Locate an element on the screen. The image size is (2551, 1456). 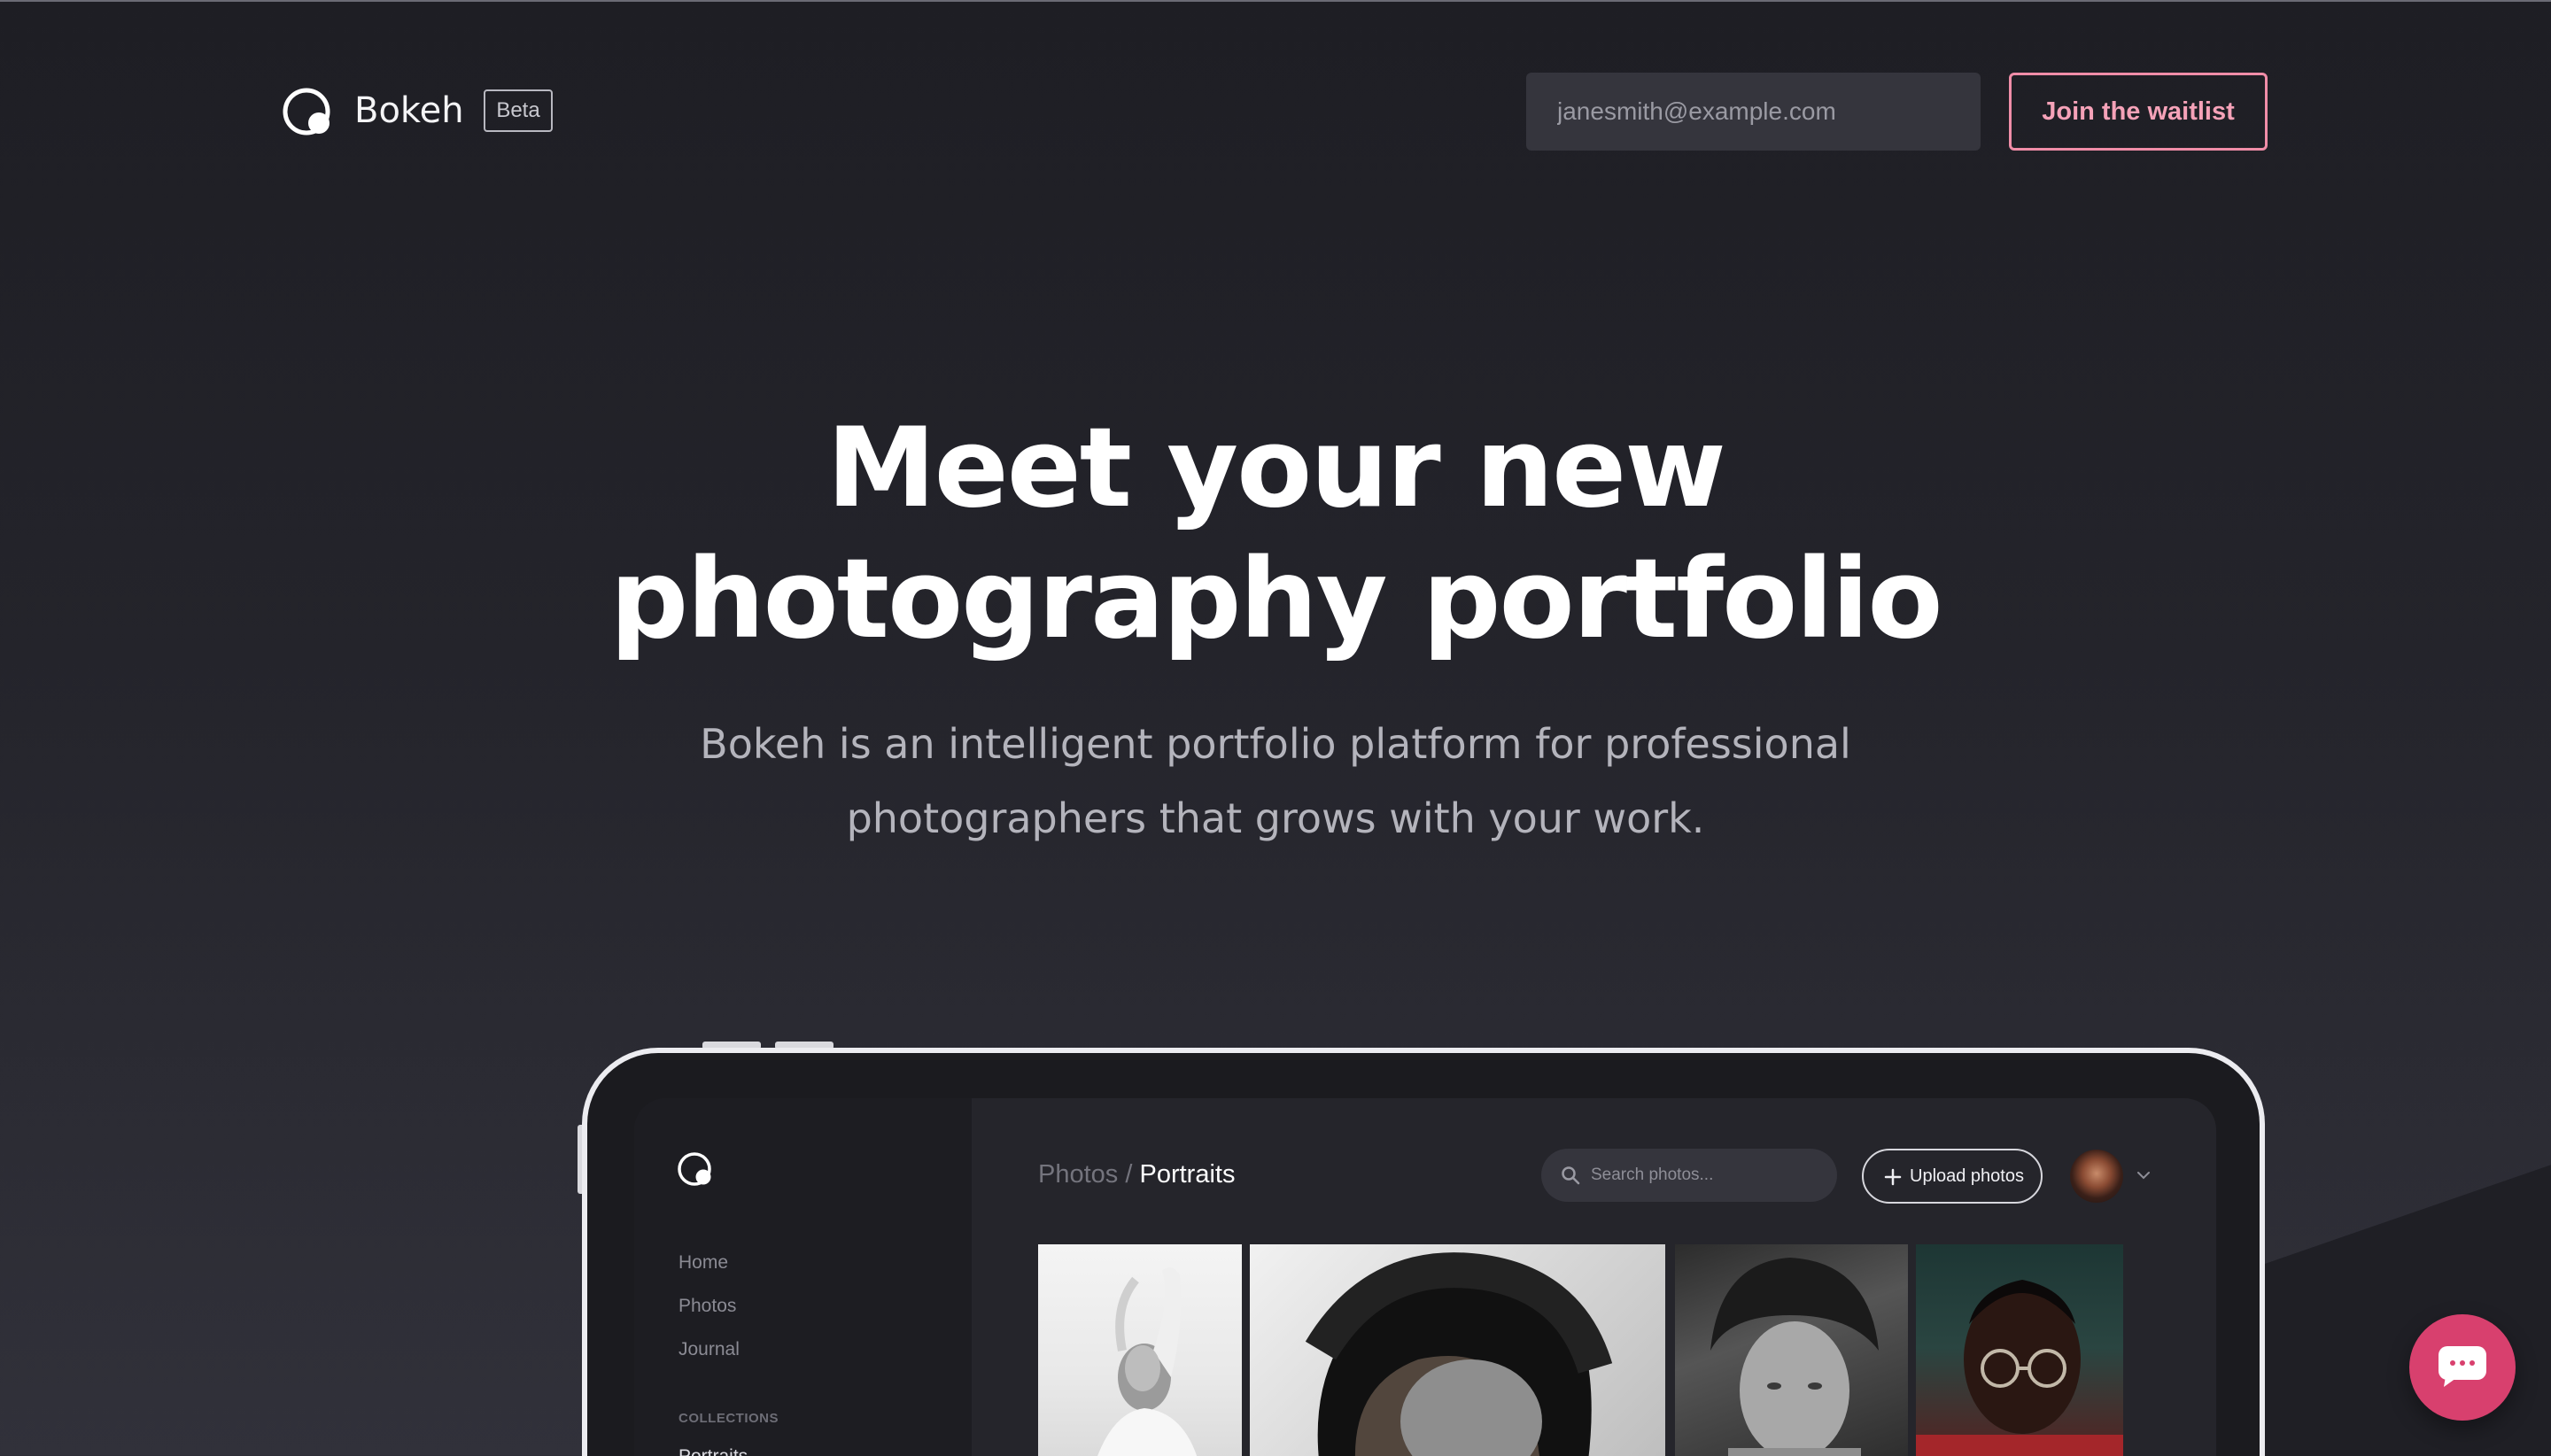
join-waitlist-button: Join the waitlist is located at coordinates (2138, 112).